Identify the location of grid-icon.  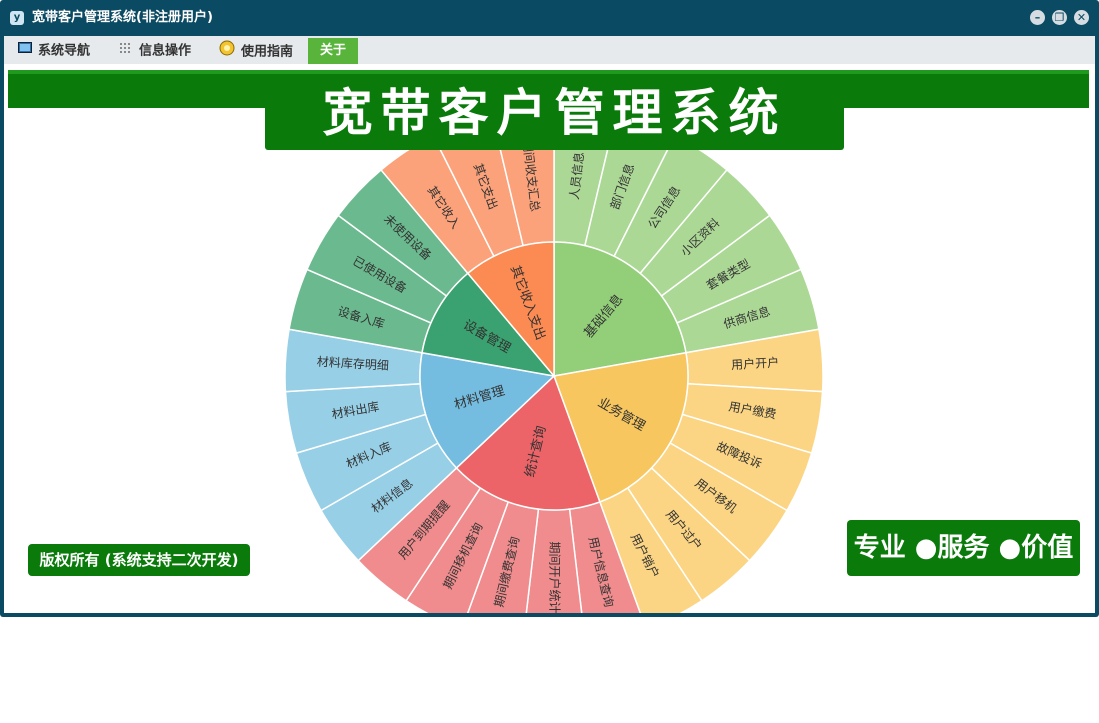
(126, 51).